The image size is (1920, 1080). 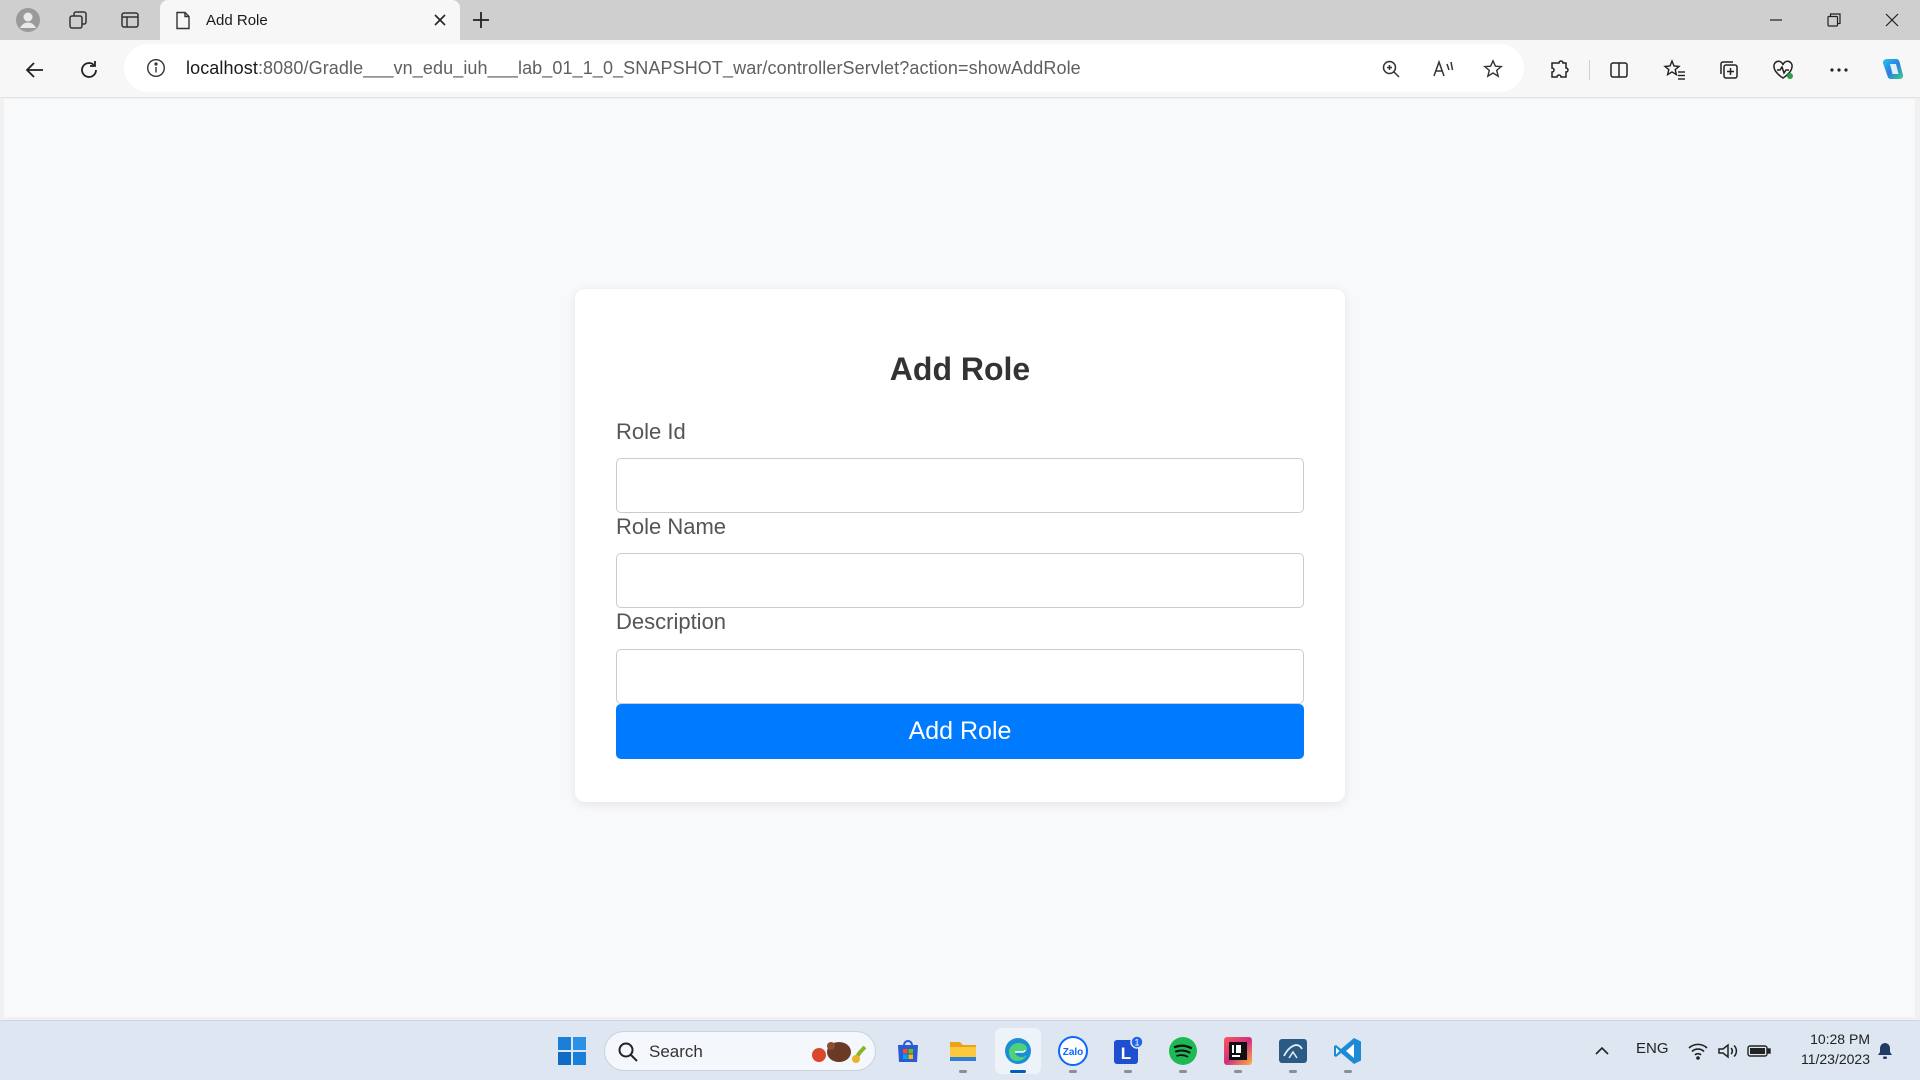 What do you see at coordinates (572, 1051) in the screenshot?
I see `start-icon` at bounding box center [572, 1051].